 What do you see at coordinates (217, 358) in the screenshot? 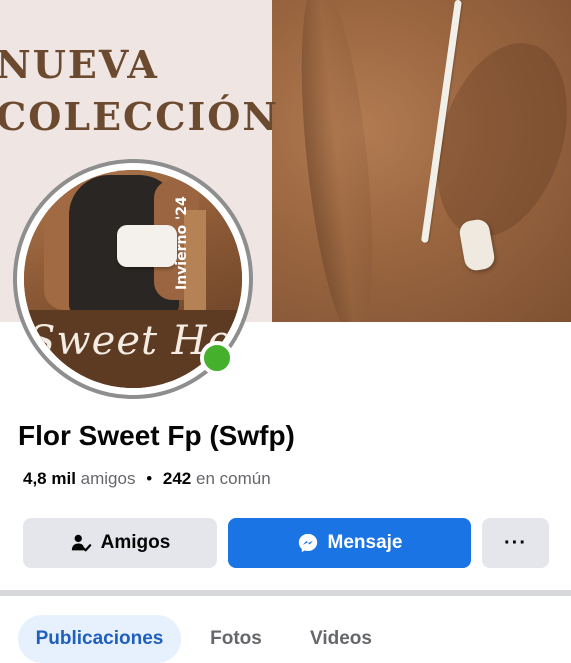
I see `online-status-indicator` at bounding box center [217, 358].